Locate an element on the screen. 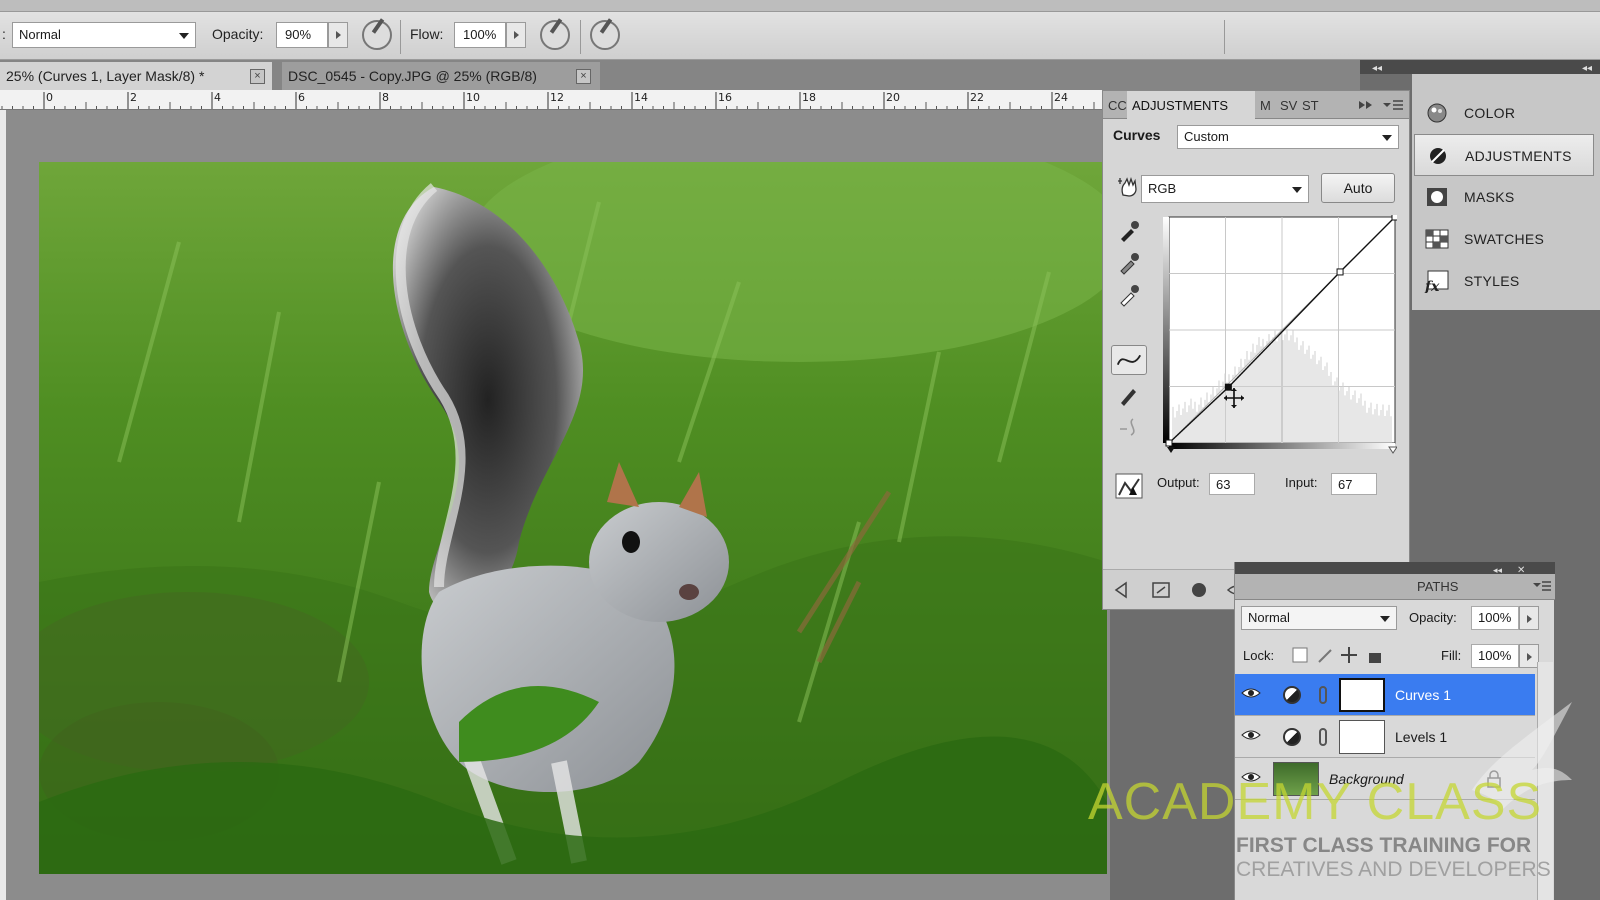 The height and width of the screenshot is (900, 1600). ruler-tick-label: 2 is located at coordinates (133, 97).